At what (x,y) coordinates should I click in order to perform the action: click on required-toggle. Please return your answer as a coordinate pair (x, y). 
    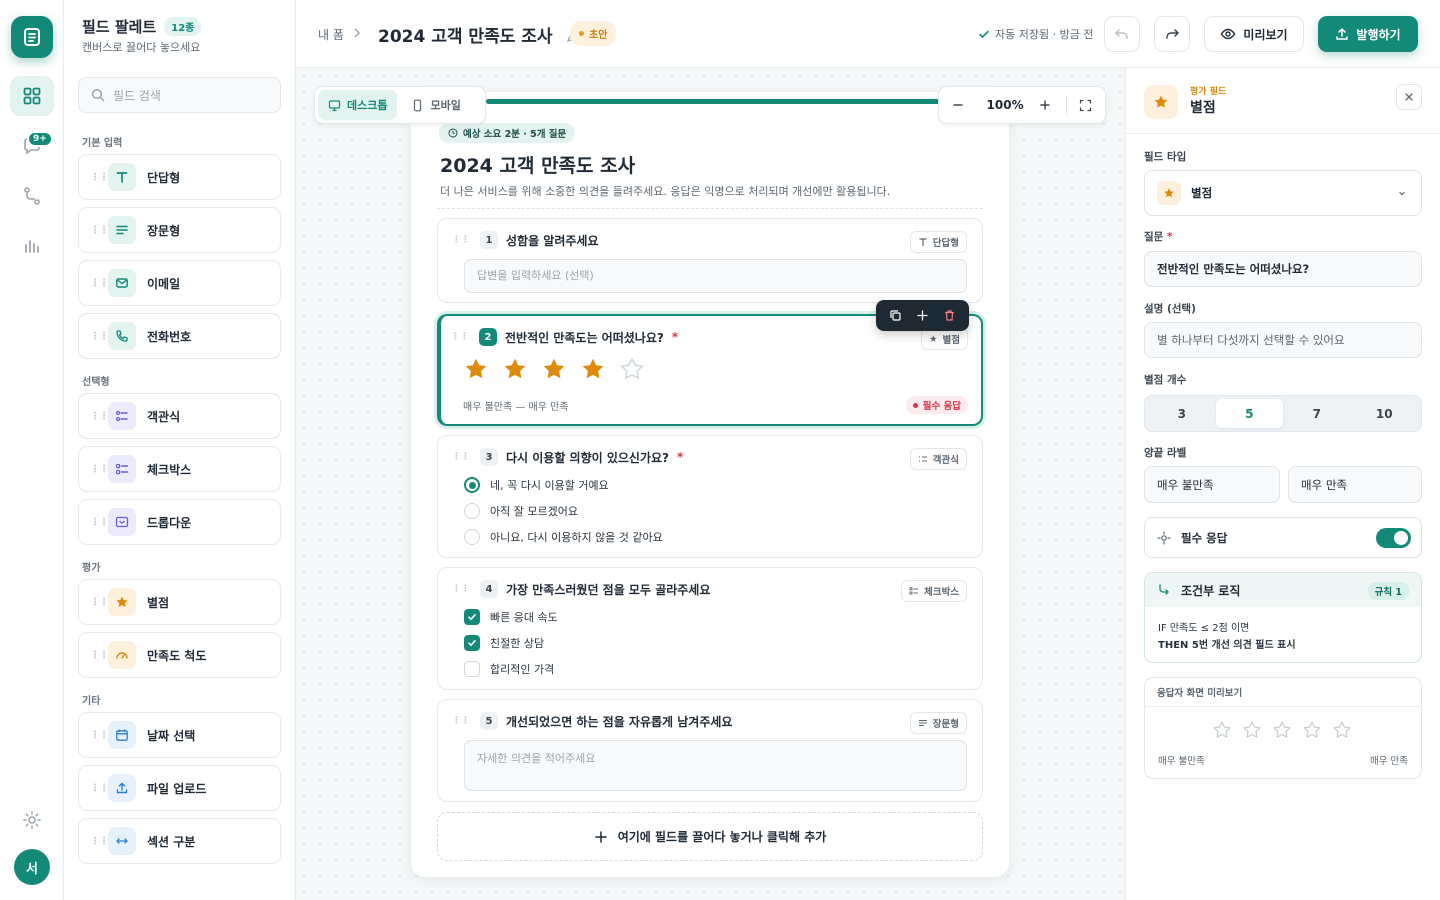
    Looking at the image, I should click on (1393, 538).